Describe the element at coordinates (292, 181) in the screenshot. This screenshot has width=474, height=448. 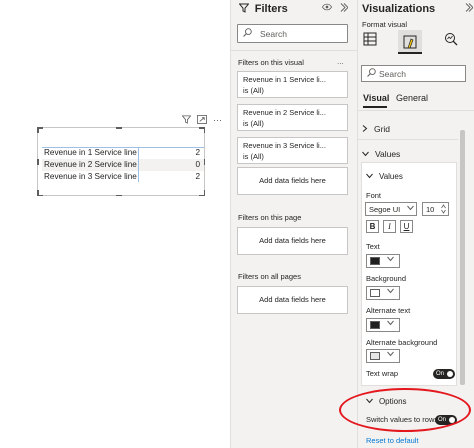
I see `add-data-fields-visual: Add data fields here` at that location.